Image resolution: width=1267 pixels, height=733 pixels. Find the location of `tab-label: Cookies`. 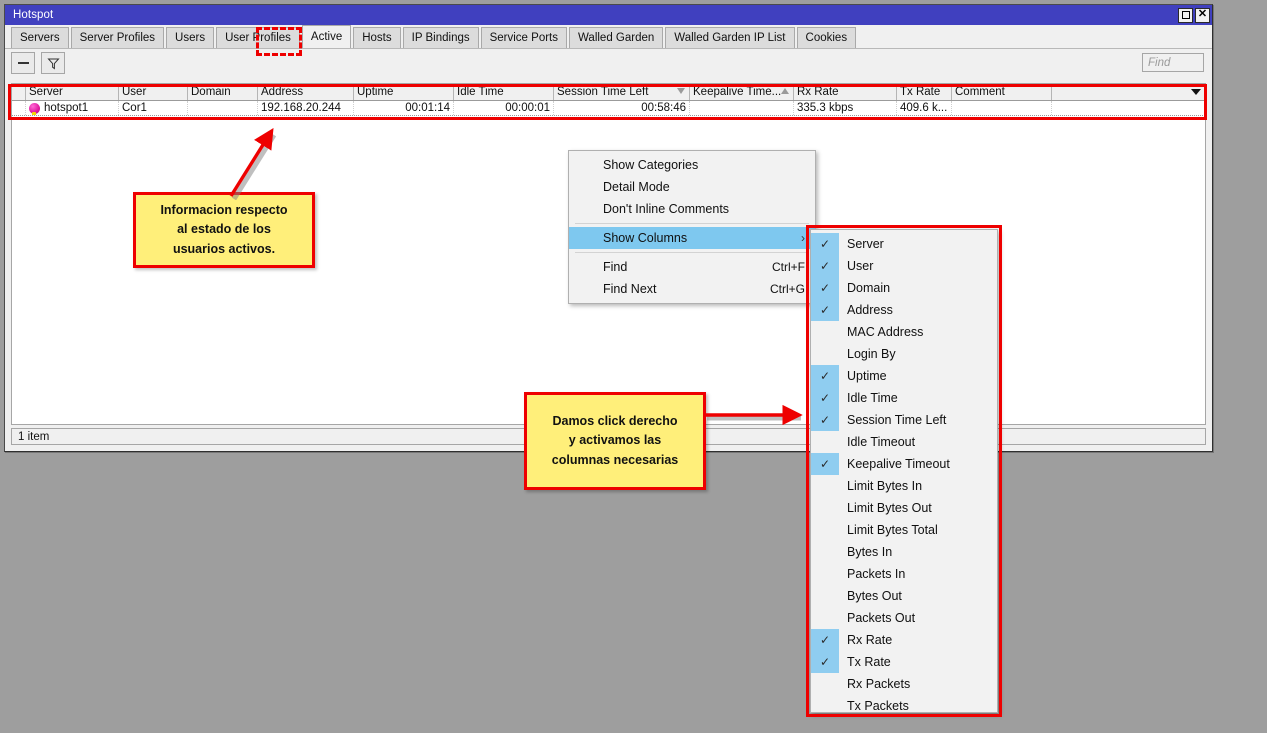

tab-label: Cookies is located at coordinates (826, 38).